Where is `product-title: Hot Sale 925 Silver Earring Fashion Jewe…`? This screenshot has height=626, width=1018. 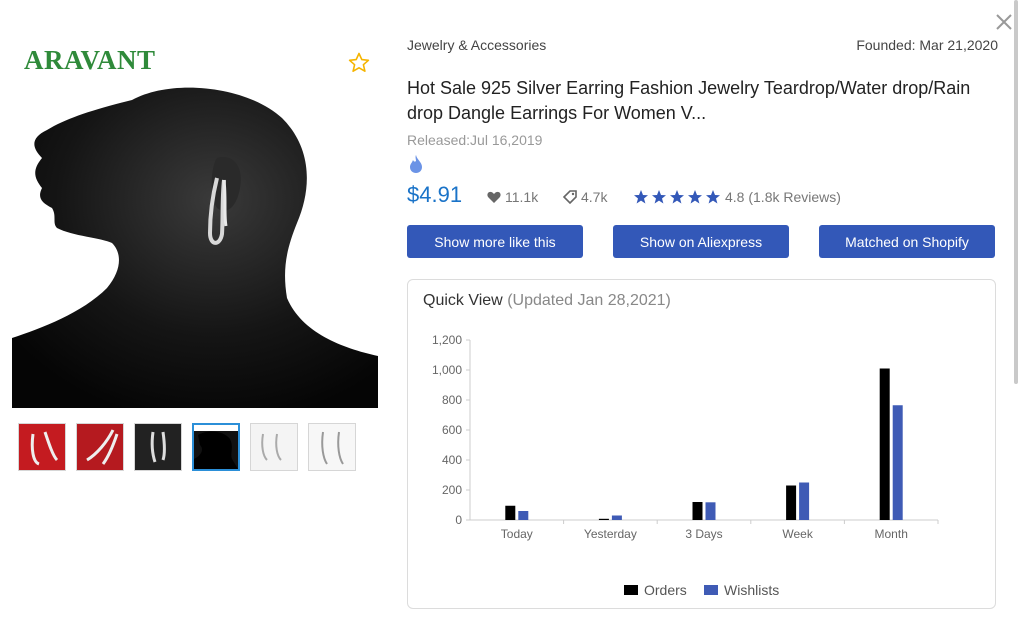
product-title: Hot Sale 925 Silver Earring Fashion Jewe… is located at coordinates (689, 100).